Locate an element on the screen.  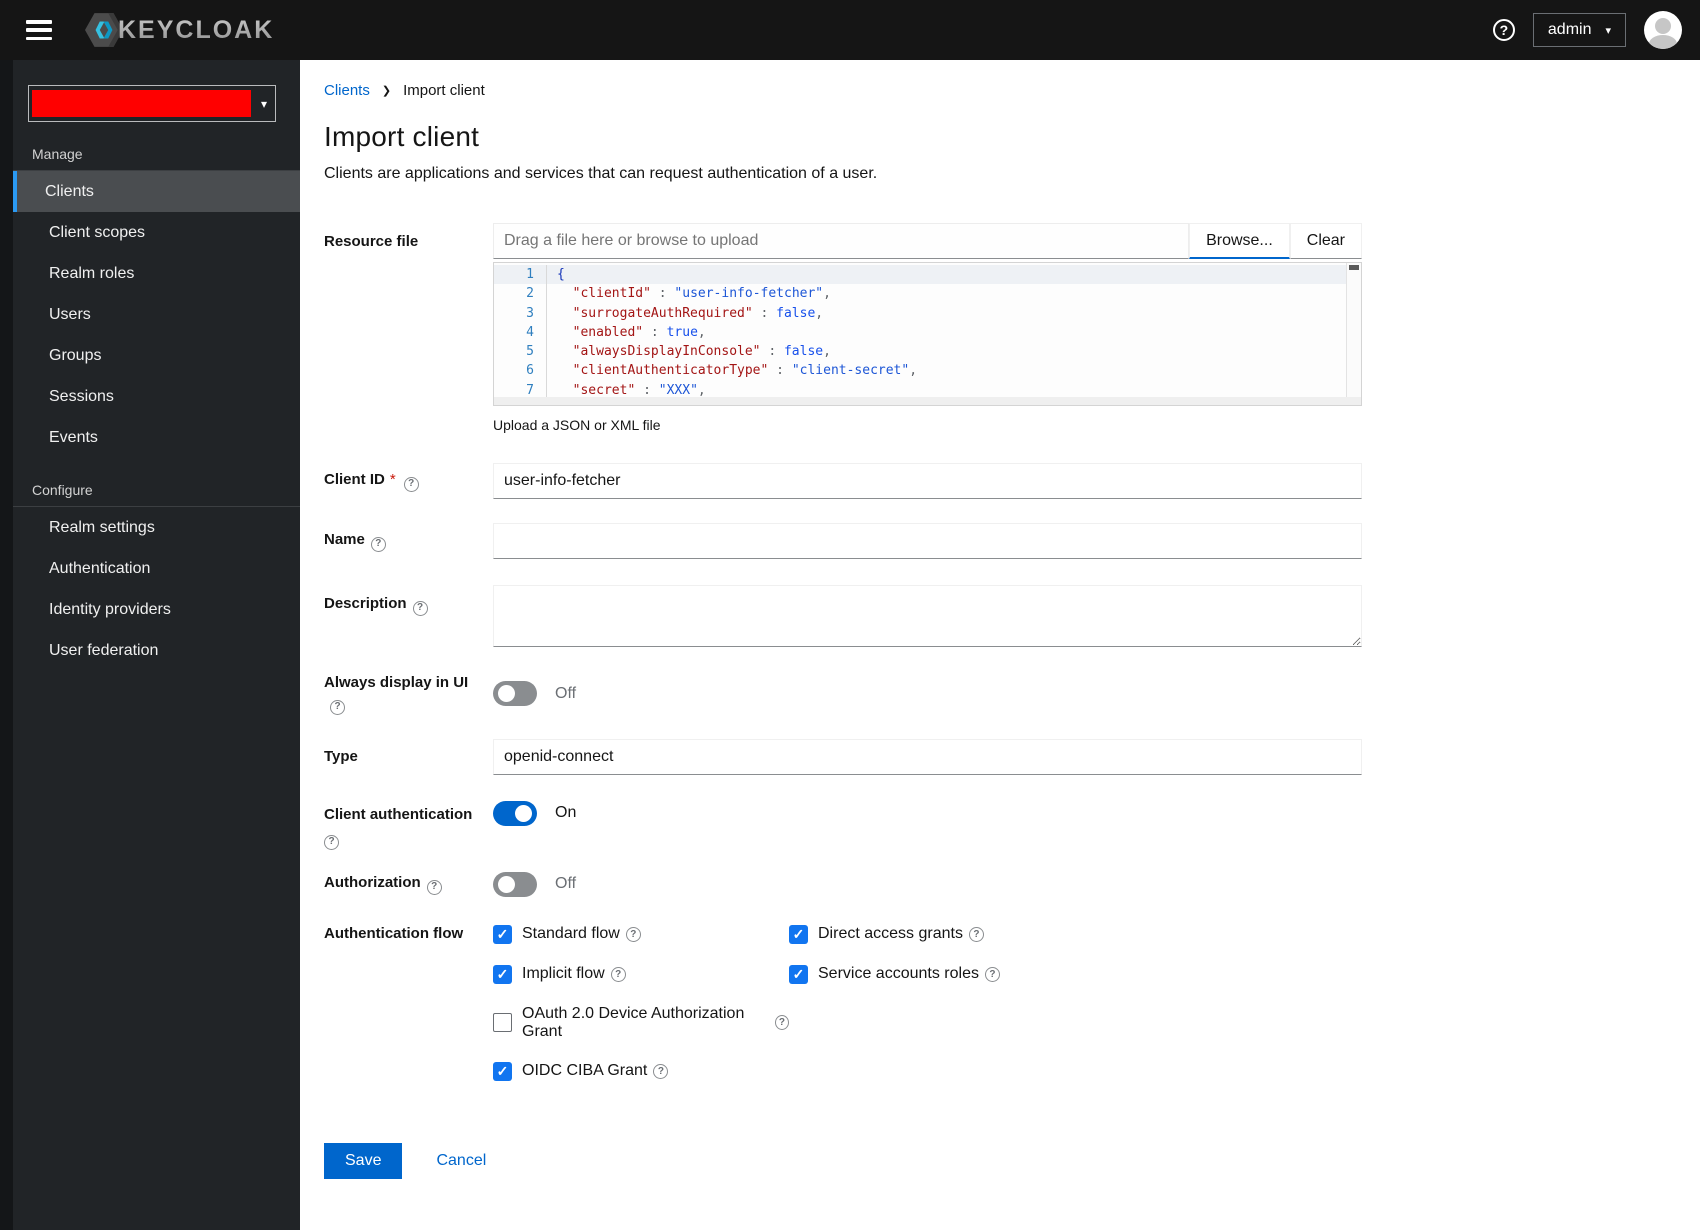
keycloak-logo: KEYCLOAK is located at coordinates (179, 30).